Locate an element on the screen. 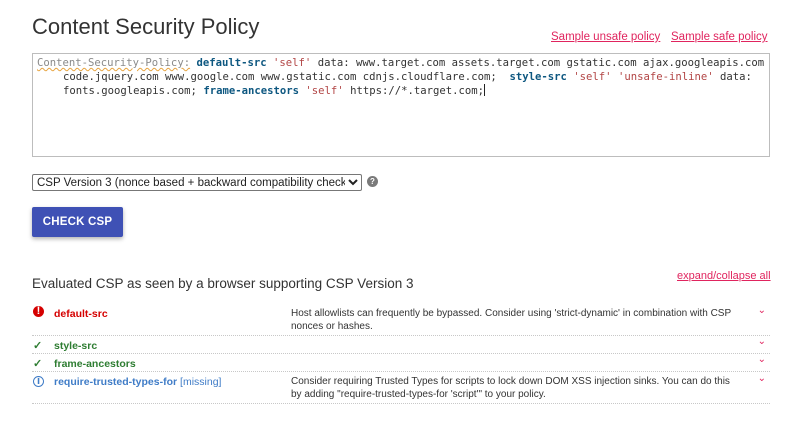 This screenshot has height=422, width=800. help-icon: ? is located at coordinates (372, 181).